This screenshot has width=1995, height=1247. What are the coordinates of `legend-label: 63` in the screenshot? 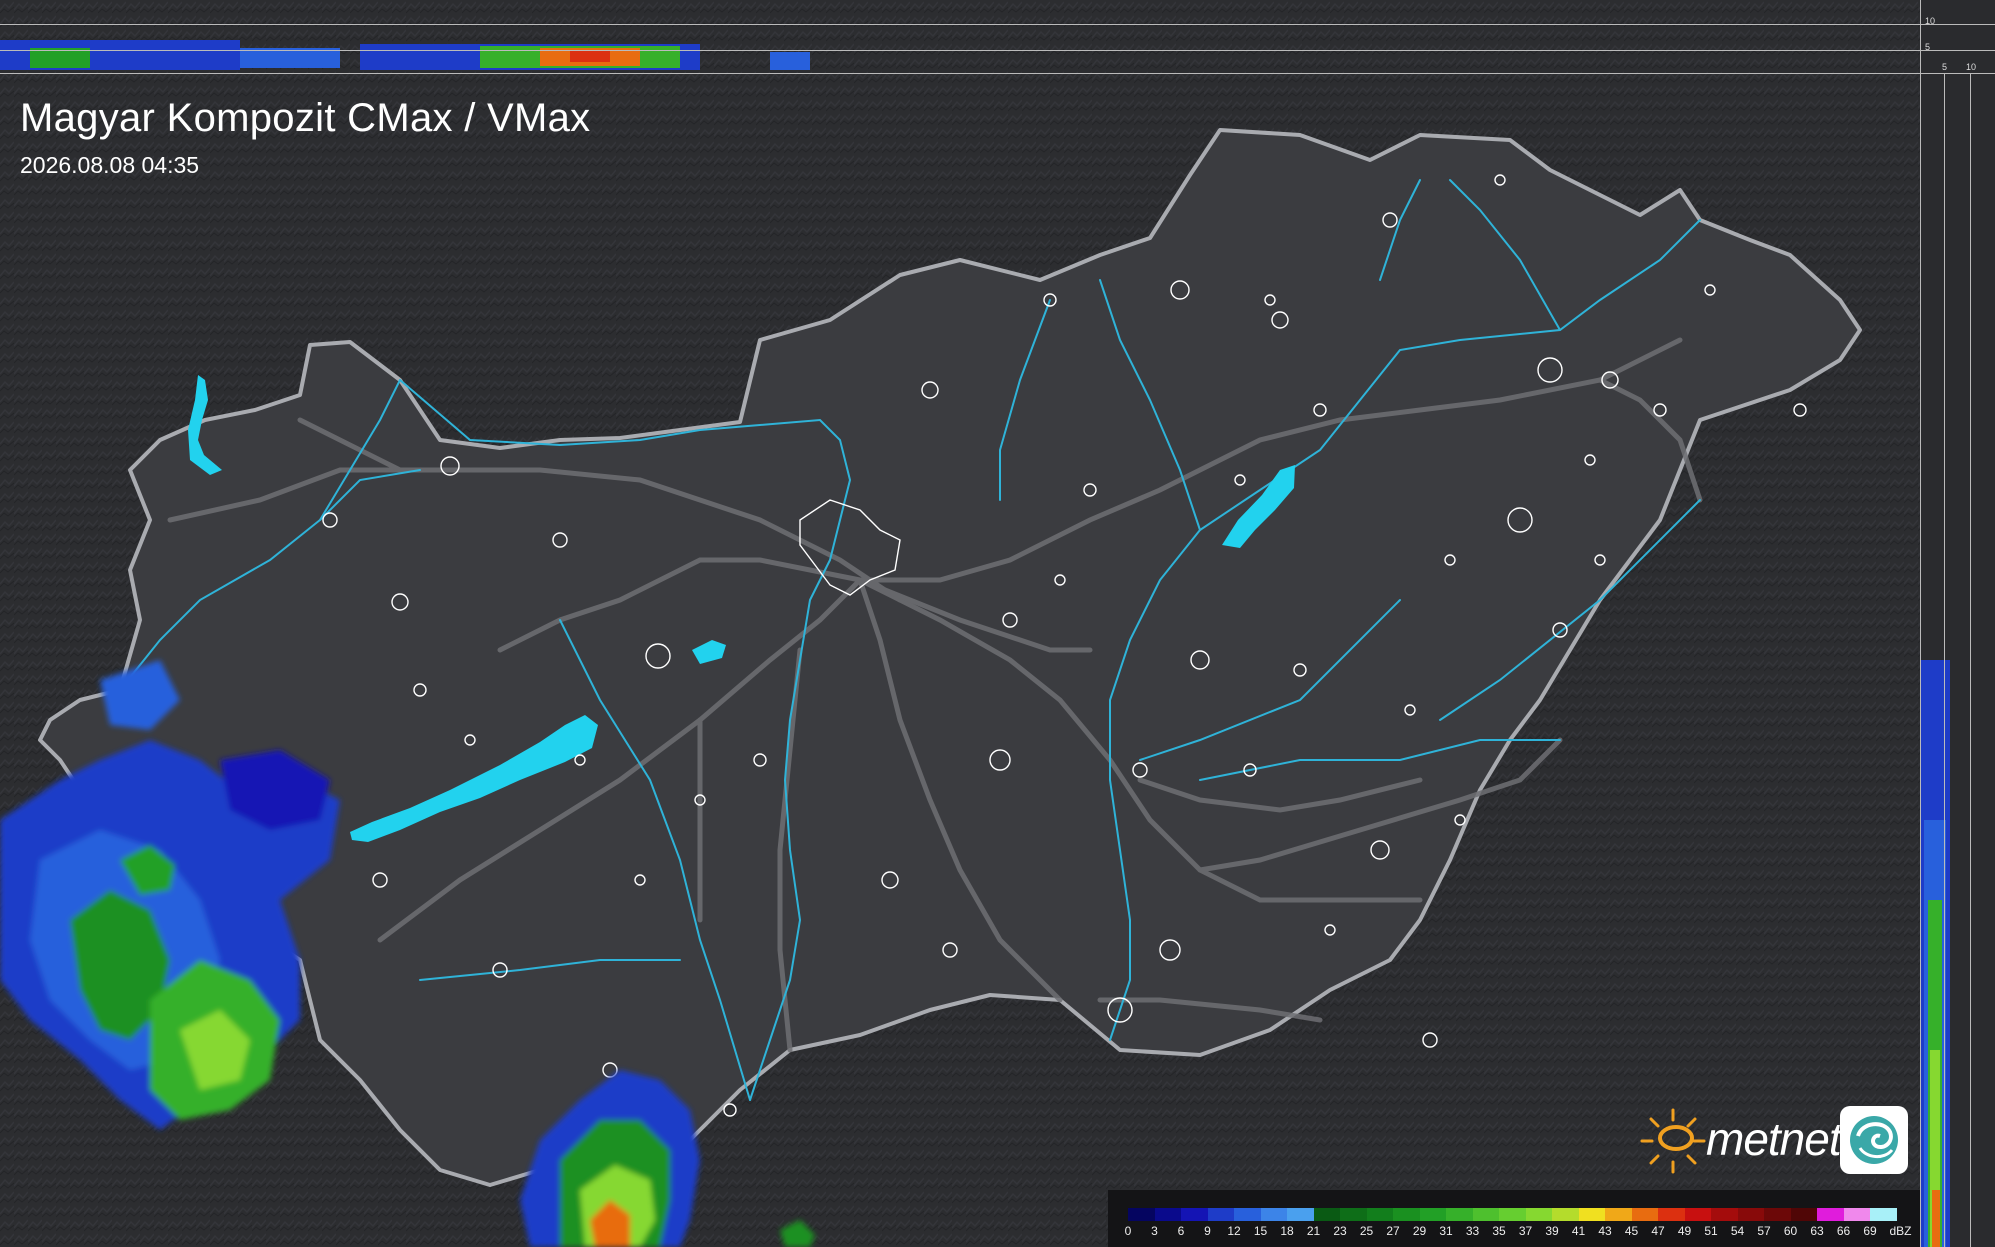 It's located at (1817, 1231).